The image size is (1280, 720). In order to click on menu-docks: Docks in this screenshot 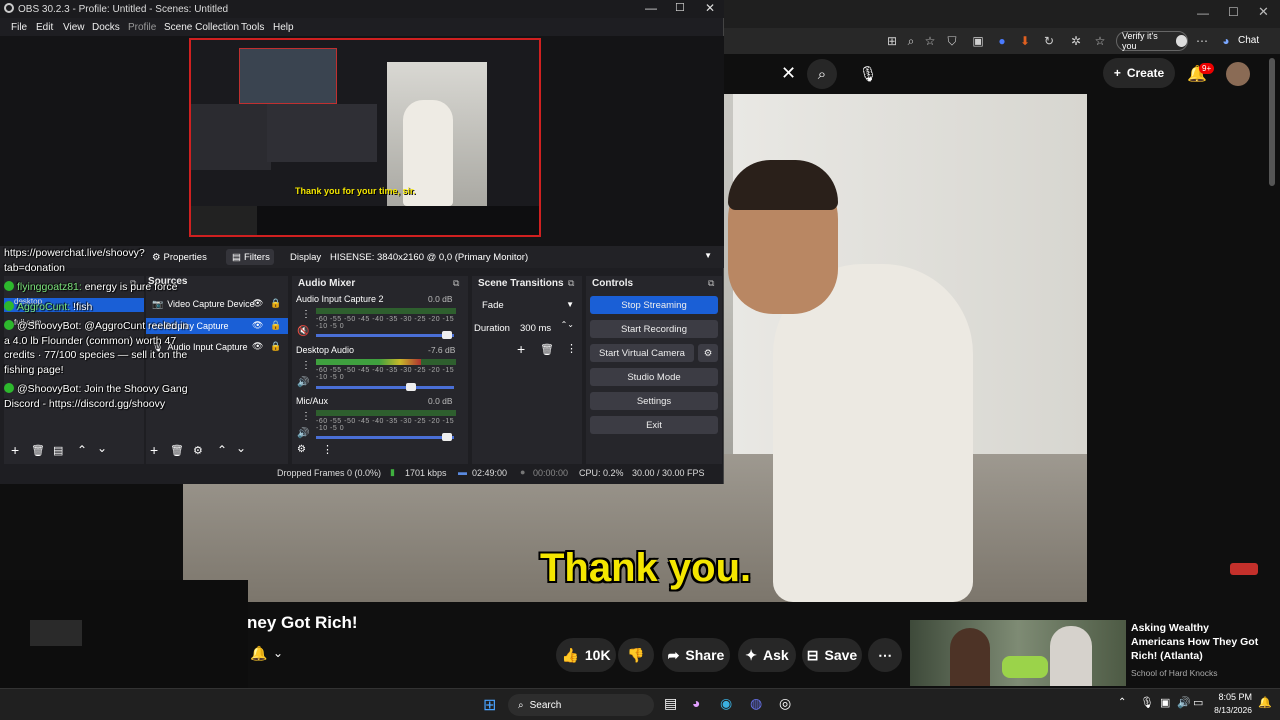, I will do `click(106, 27)`.